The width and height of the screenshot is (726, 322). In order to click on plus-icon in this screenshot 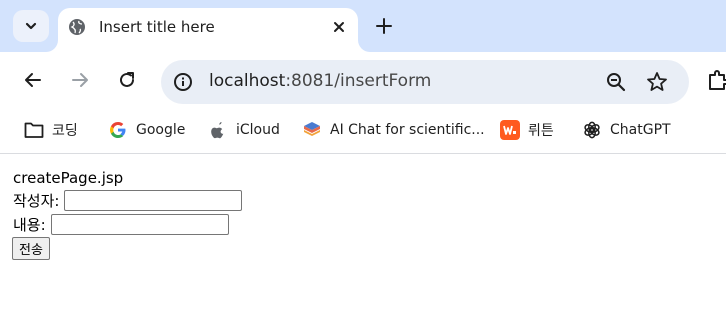, I will do `click(384, 26)`.